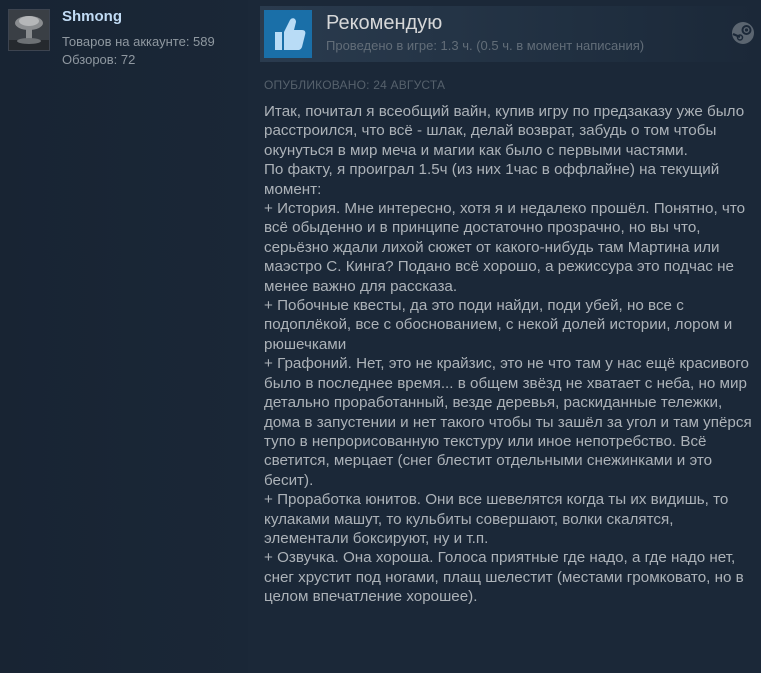 The height and width of the screenshot is (673, 761). I want to click on posted-date: Опубликовано: 24 августа, so click(355, 85).